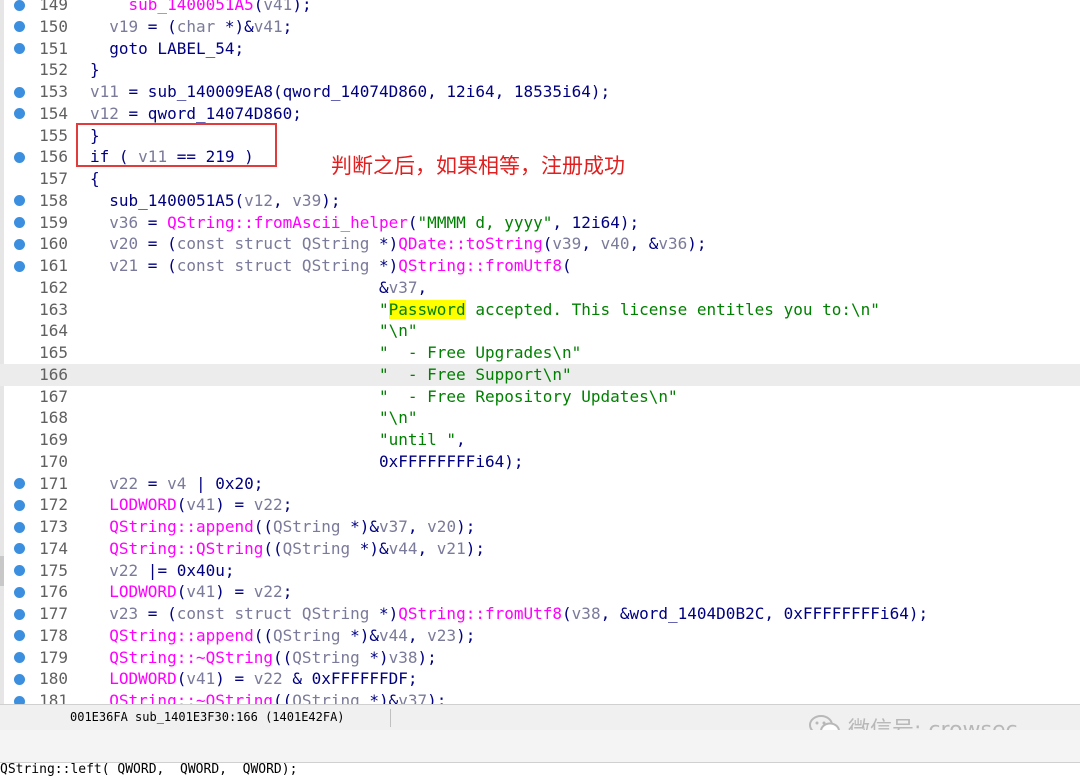 The image size is (1080, 777). Describe the element at coordinates (540, 658) in the screenshot. I see `code-line: 179 QString::~QString((QString *)v38);` at that location.